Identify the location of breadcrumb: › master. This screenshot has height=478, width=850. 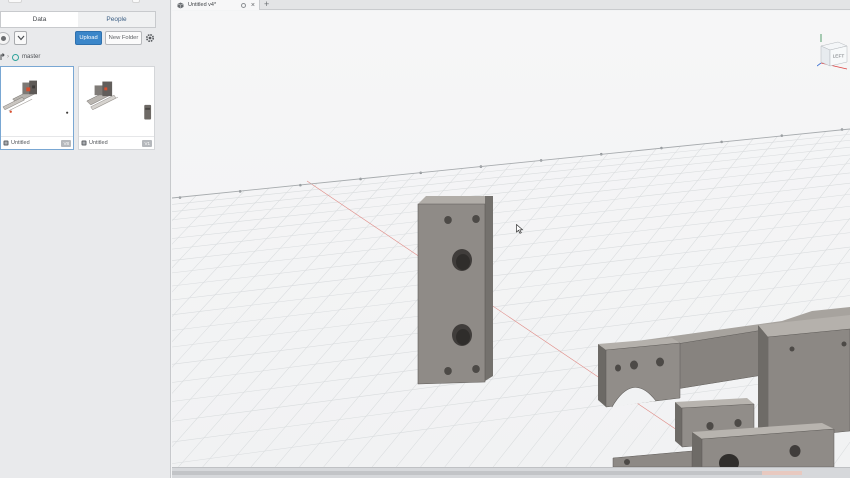
(20, 57).